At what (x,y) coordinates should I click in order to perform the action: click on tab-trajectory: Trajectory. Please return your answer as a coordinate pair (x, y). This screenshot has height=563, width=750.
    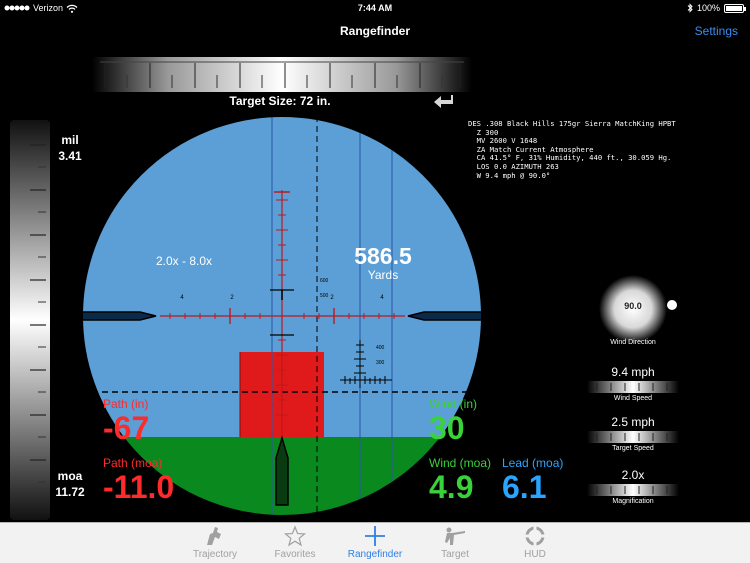
    Looking at the image, I should click on (215, 543).